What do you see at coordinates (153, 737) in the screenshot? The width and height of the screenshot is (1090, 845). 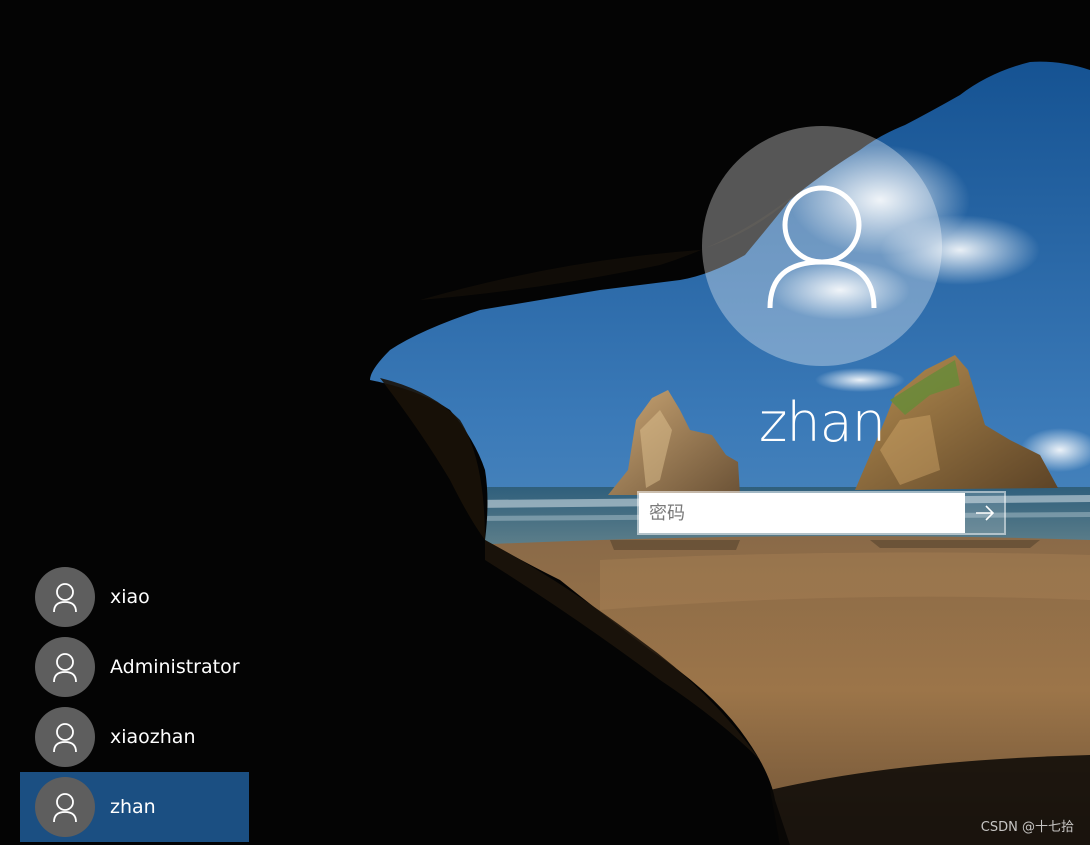 I see `user-list-item-label: xiaozhan` at bounding box center [153, 737].